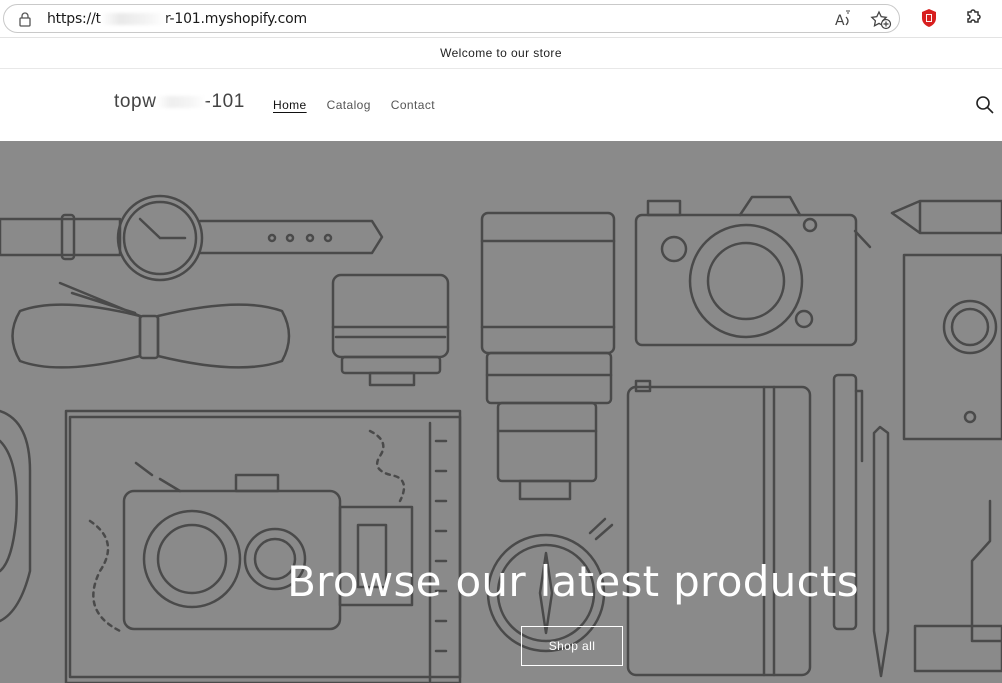 This screenshot has width=1002, height=683. I want to click on lock-icon, so click(25, 19).